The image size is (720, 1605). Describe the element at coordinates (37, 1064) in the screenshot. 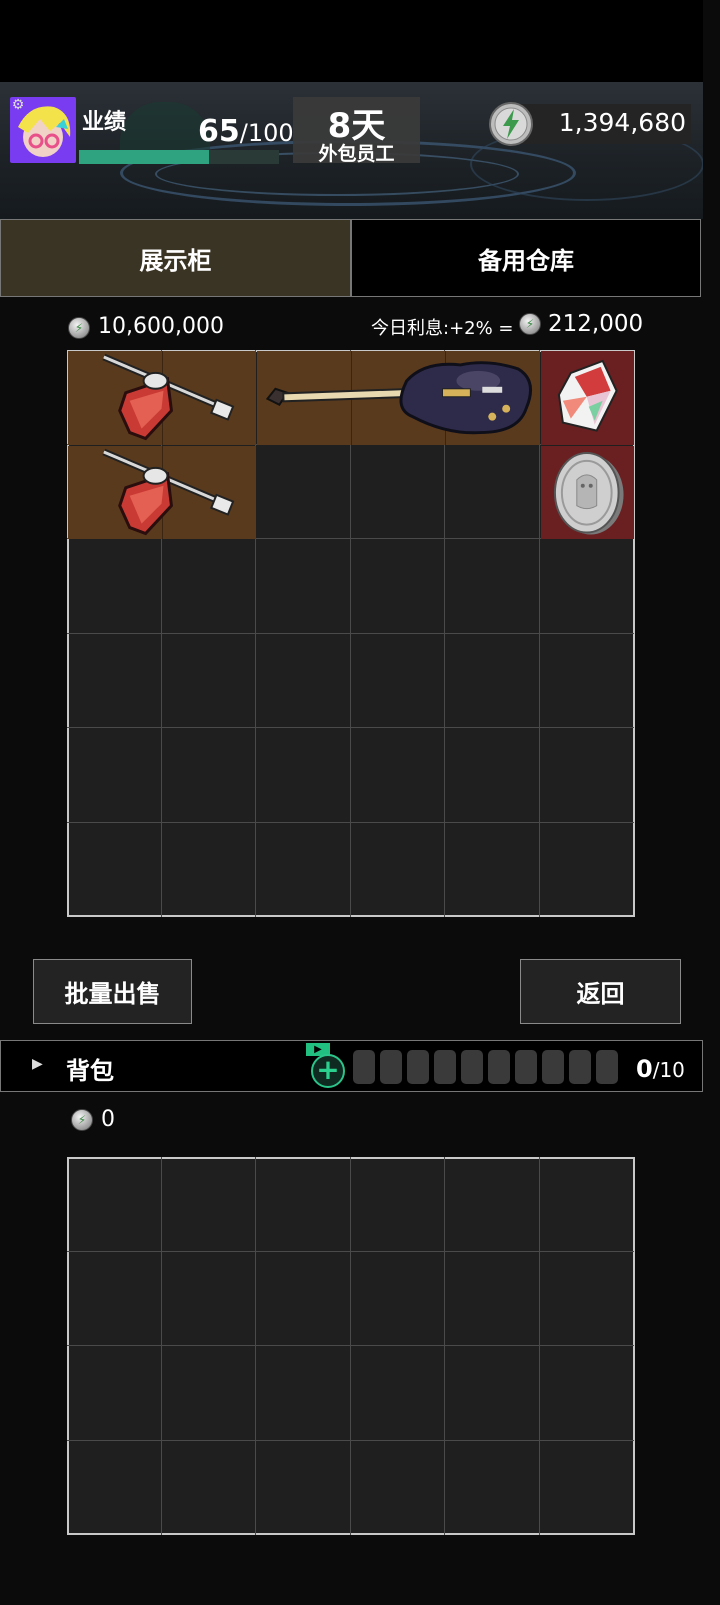

I see `expand-arrow-icon: ▶` at that location.